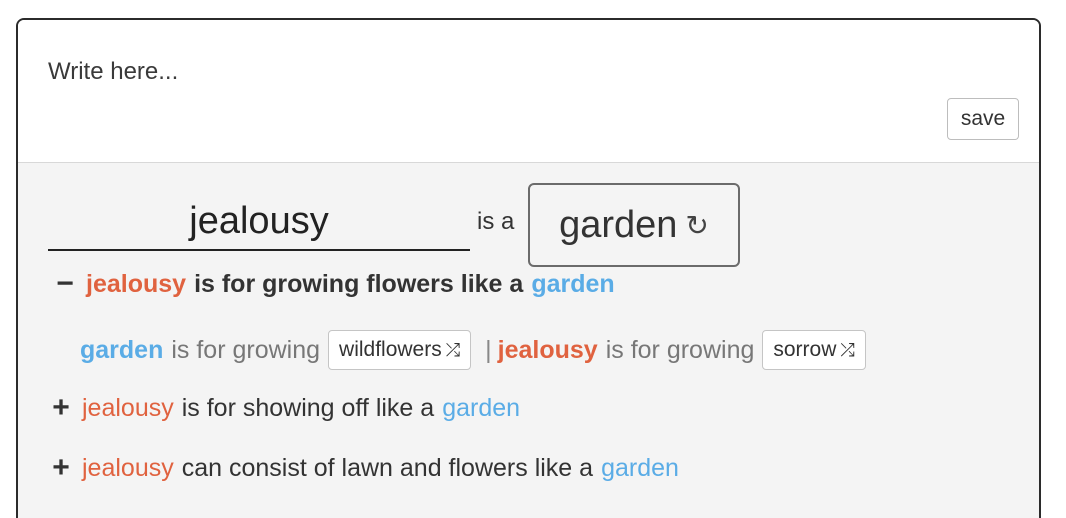  Describe the element at coordinates (387, 467) in the screenshot. I see `item-text: can consist of lawn and flowers like a` at that location.